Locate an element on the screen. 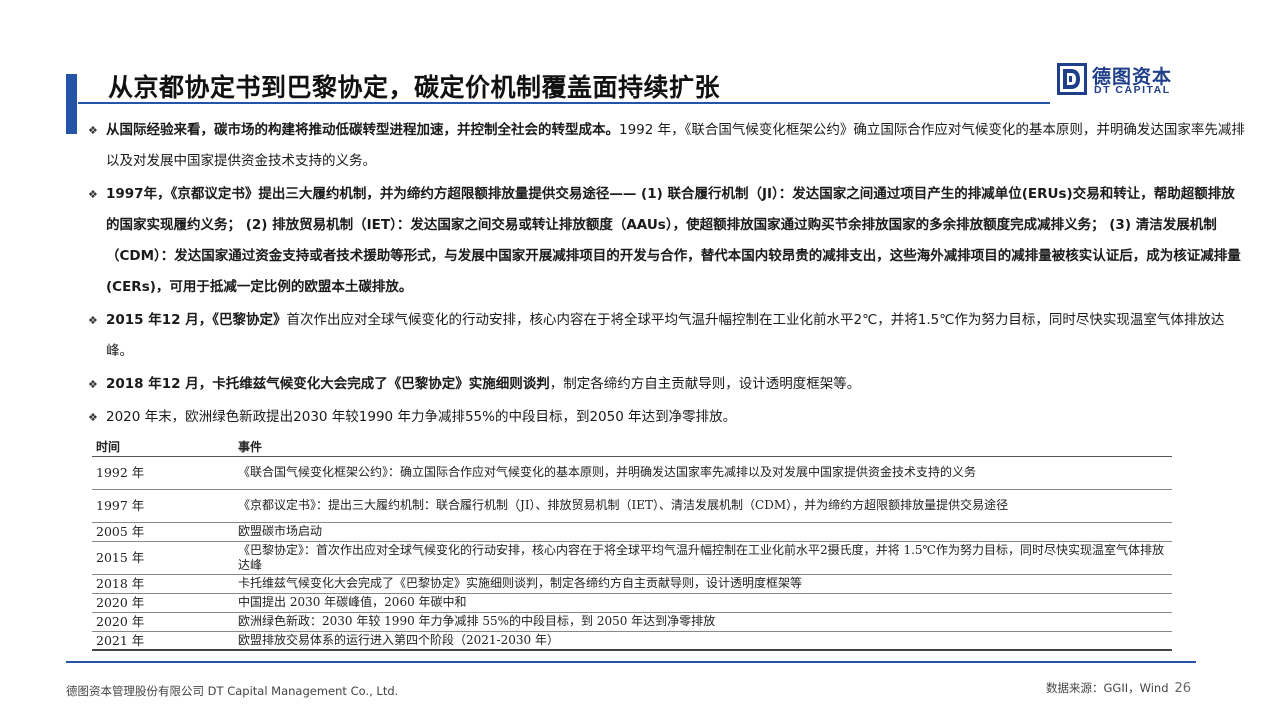 This screenshot has width=1280, height=720. header-time: 时间 is located at coordinates (163, 447).